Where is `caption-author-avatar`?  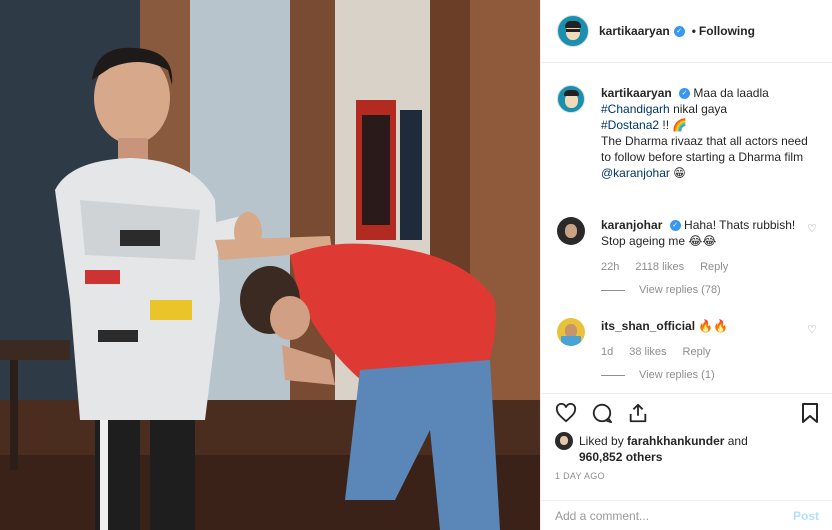 caption-author-avatar is located at coordinates (571, 99).